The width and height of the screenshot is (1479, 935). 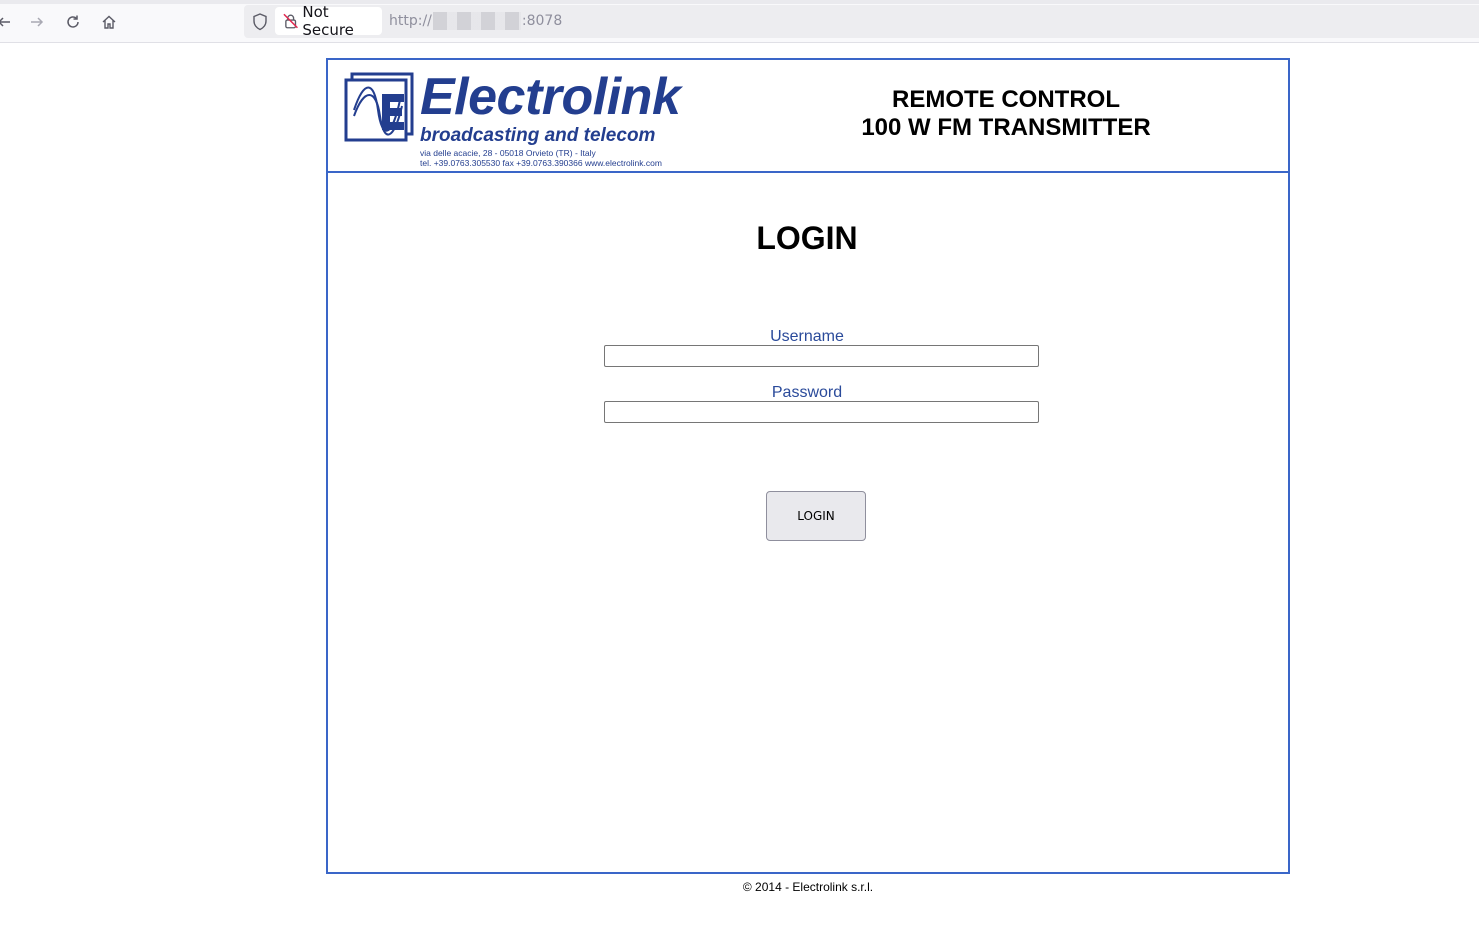 What do you see at coordinates (807, 238) in the screenshot?
I see `login-heading: LOGIN` at bounding box center [807, 238].